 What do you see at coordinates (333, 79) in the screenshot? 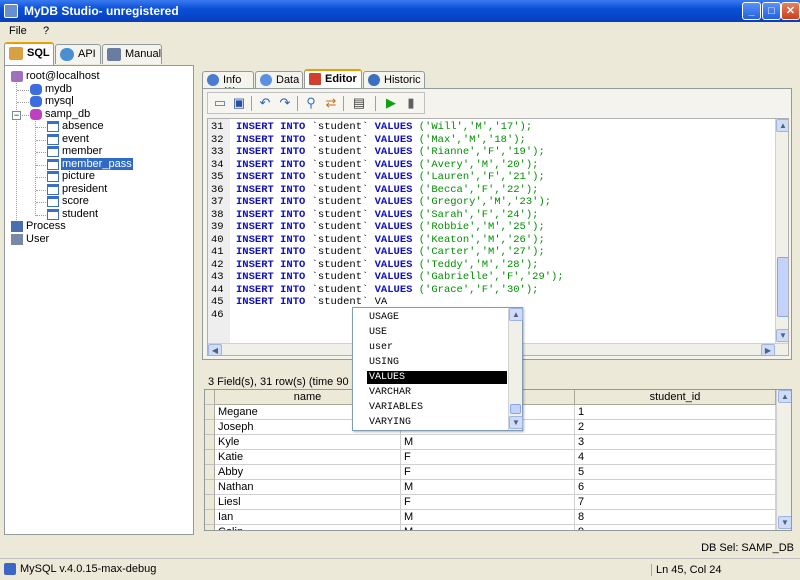
I see `tab-editor: Editor` at bounding box center [333, 79].